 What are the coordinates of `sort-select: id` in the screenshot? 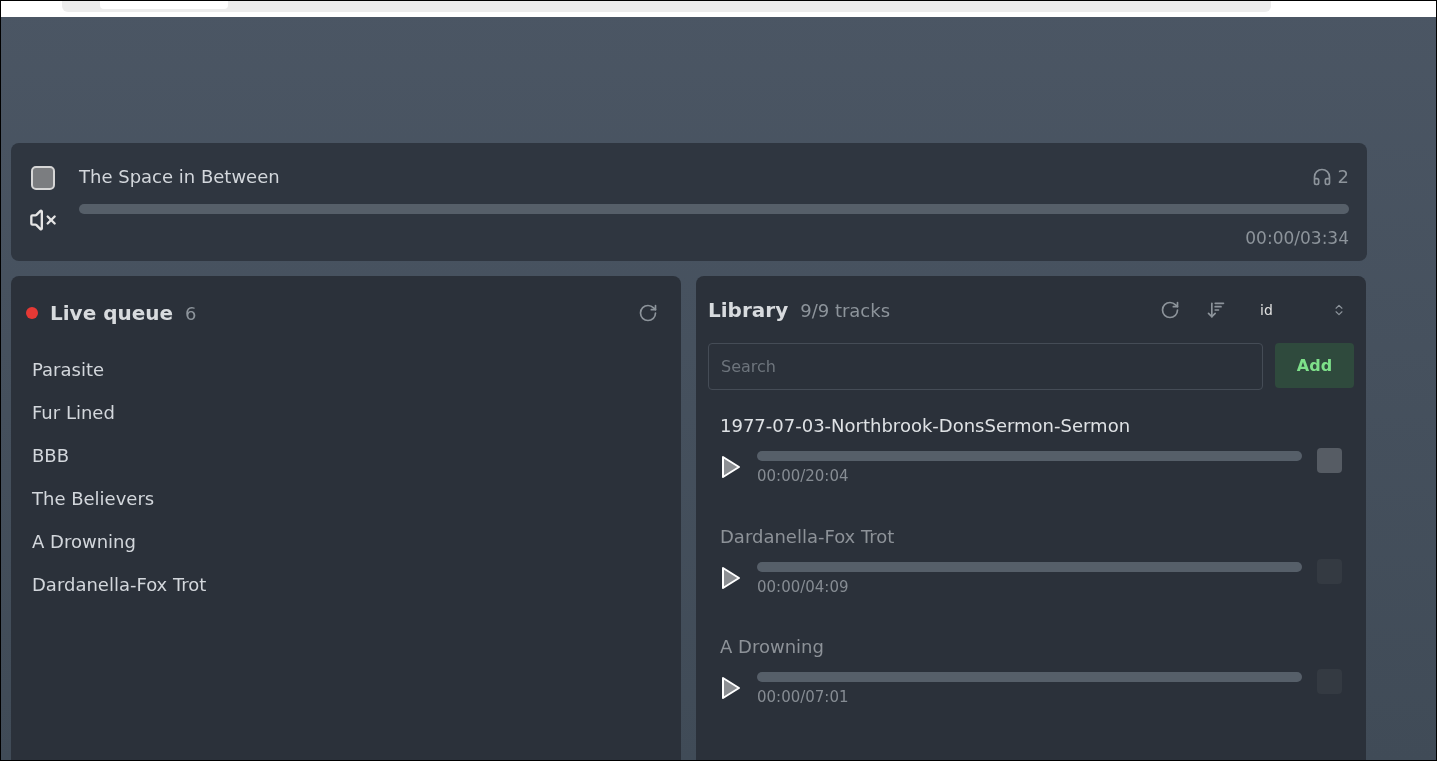 It's located at (1299, 310).